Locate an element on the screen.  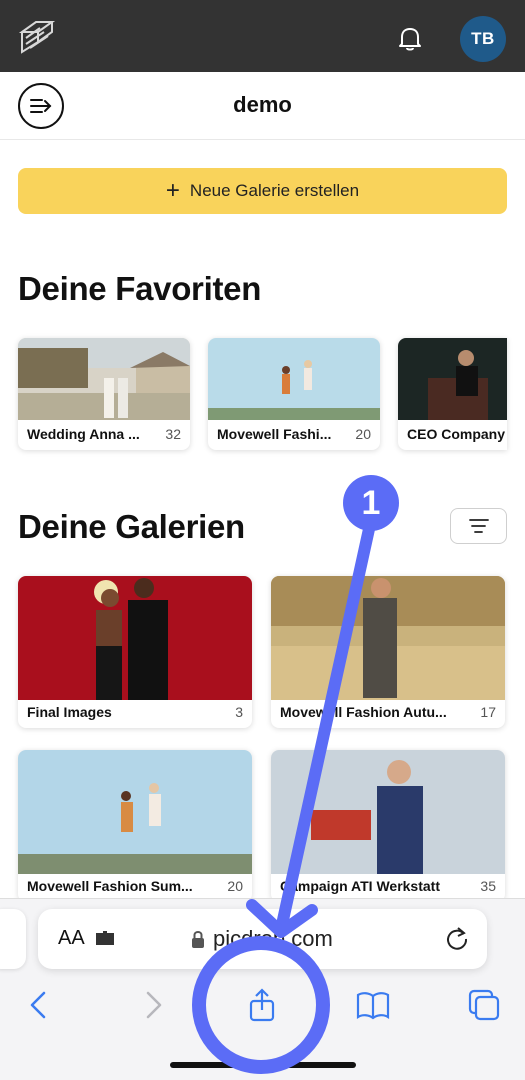
page-header: demo is located at coordinates (262, 106).